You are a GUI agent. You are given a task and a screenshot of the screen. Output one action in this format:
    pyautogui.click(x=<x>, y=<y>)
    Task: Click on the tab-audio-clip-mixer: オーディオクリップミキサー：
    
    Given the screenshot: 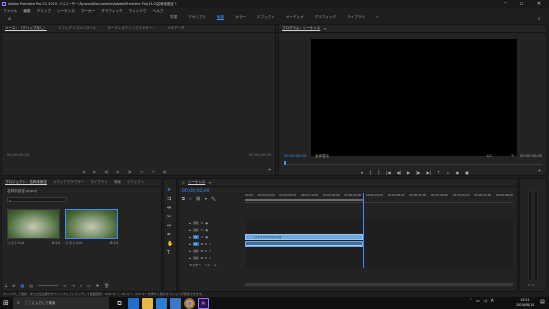 What is the action you would take?
    pyautogui.click(x=131, y=28)
    